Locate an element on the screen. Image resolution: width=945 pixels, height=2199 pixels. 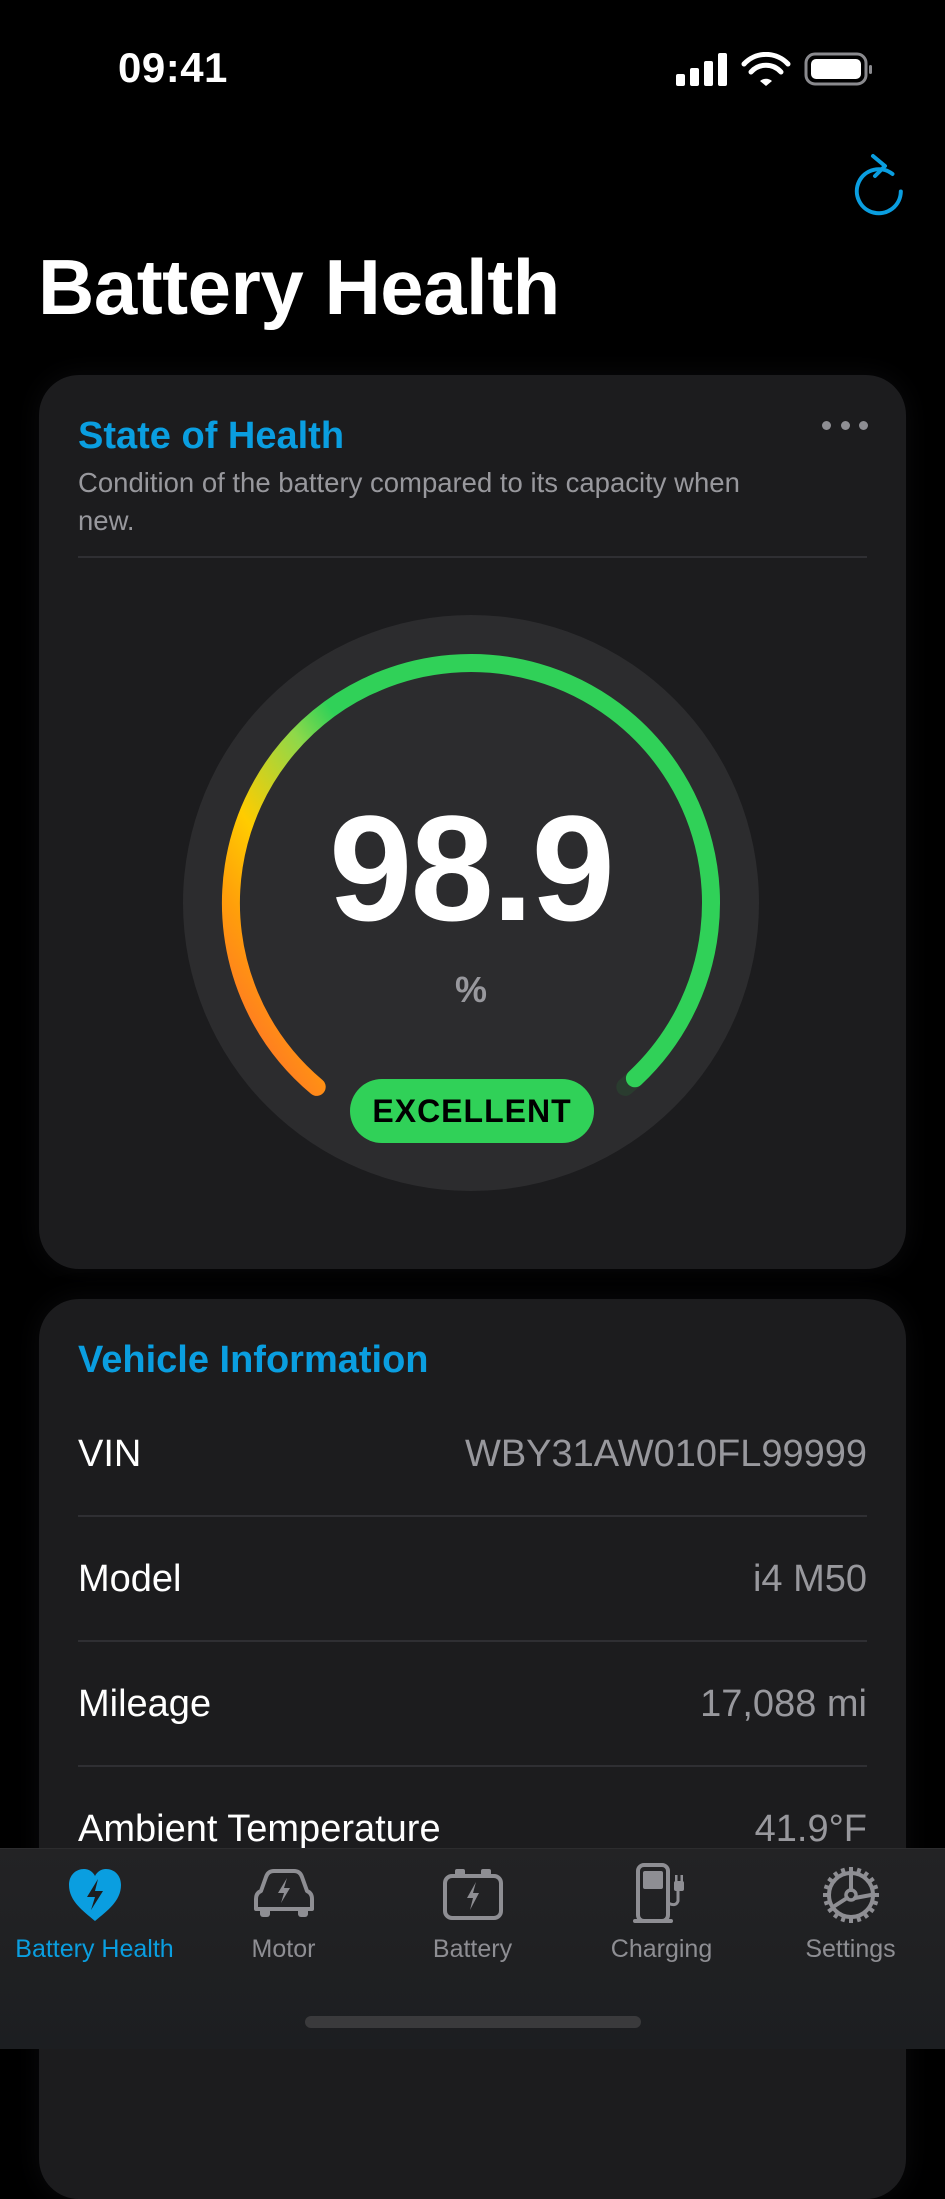
tab-battery-health: Battery Health is located at coordinates (94, 1923).